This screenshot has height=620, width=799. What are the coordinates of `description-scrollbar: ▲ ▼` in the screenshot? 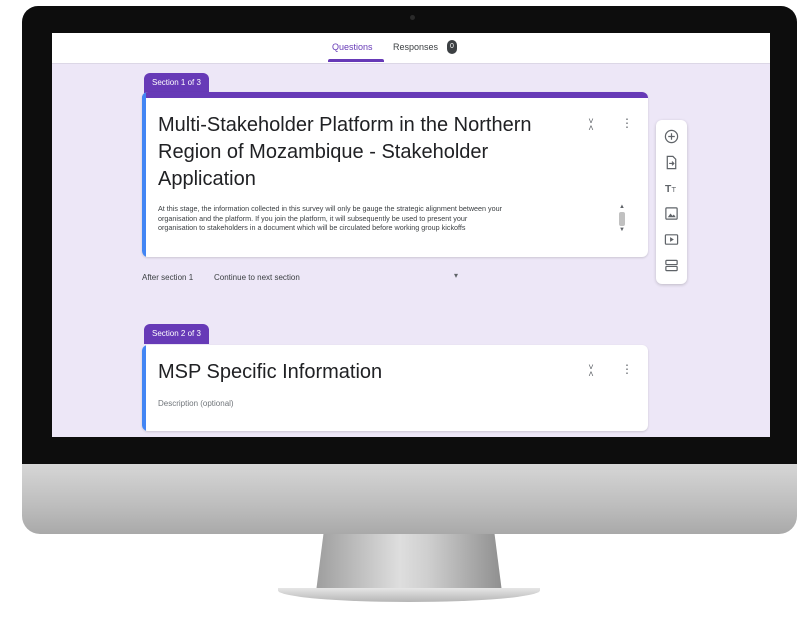 It's located at (622, 222).